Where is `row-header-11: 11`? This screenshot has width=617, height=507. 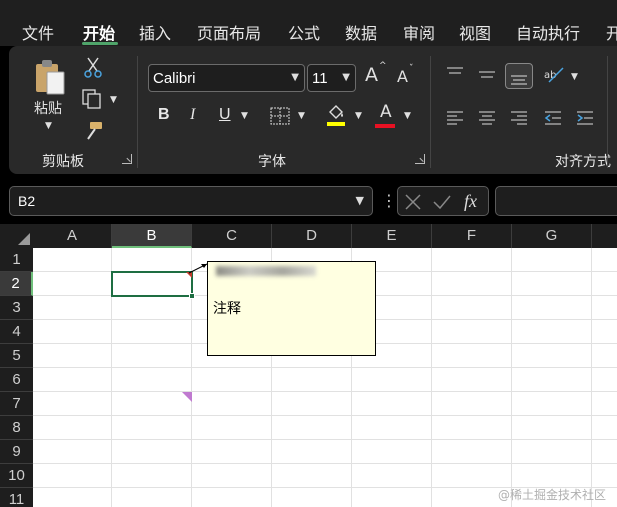
row-header-11: 11 is located at coordinates (16, 497).